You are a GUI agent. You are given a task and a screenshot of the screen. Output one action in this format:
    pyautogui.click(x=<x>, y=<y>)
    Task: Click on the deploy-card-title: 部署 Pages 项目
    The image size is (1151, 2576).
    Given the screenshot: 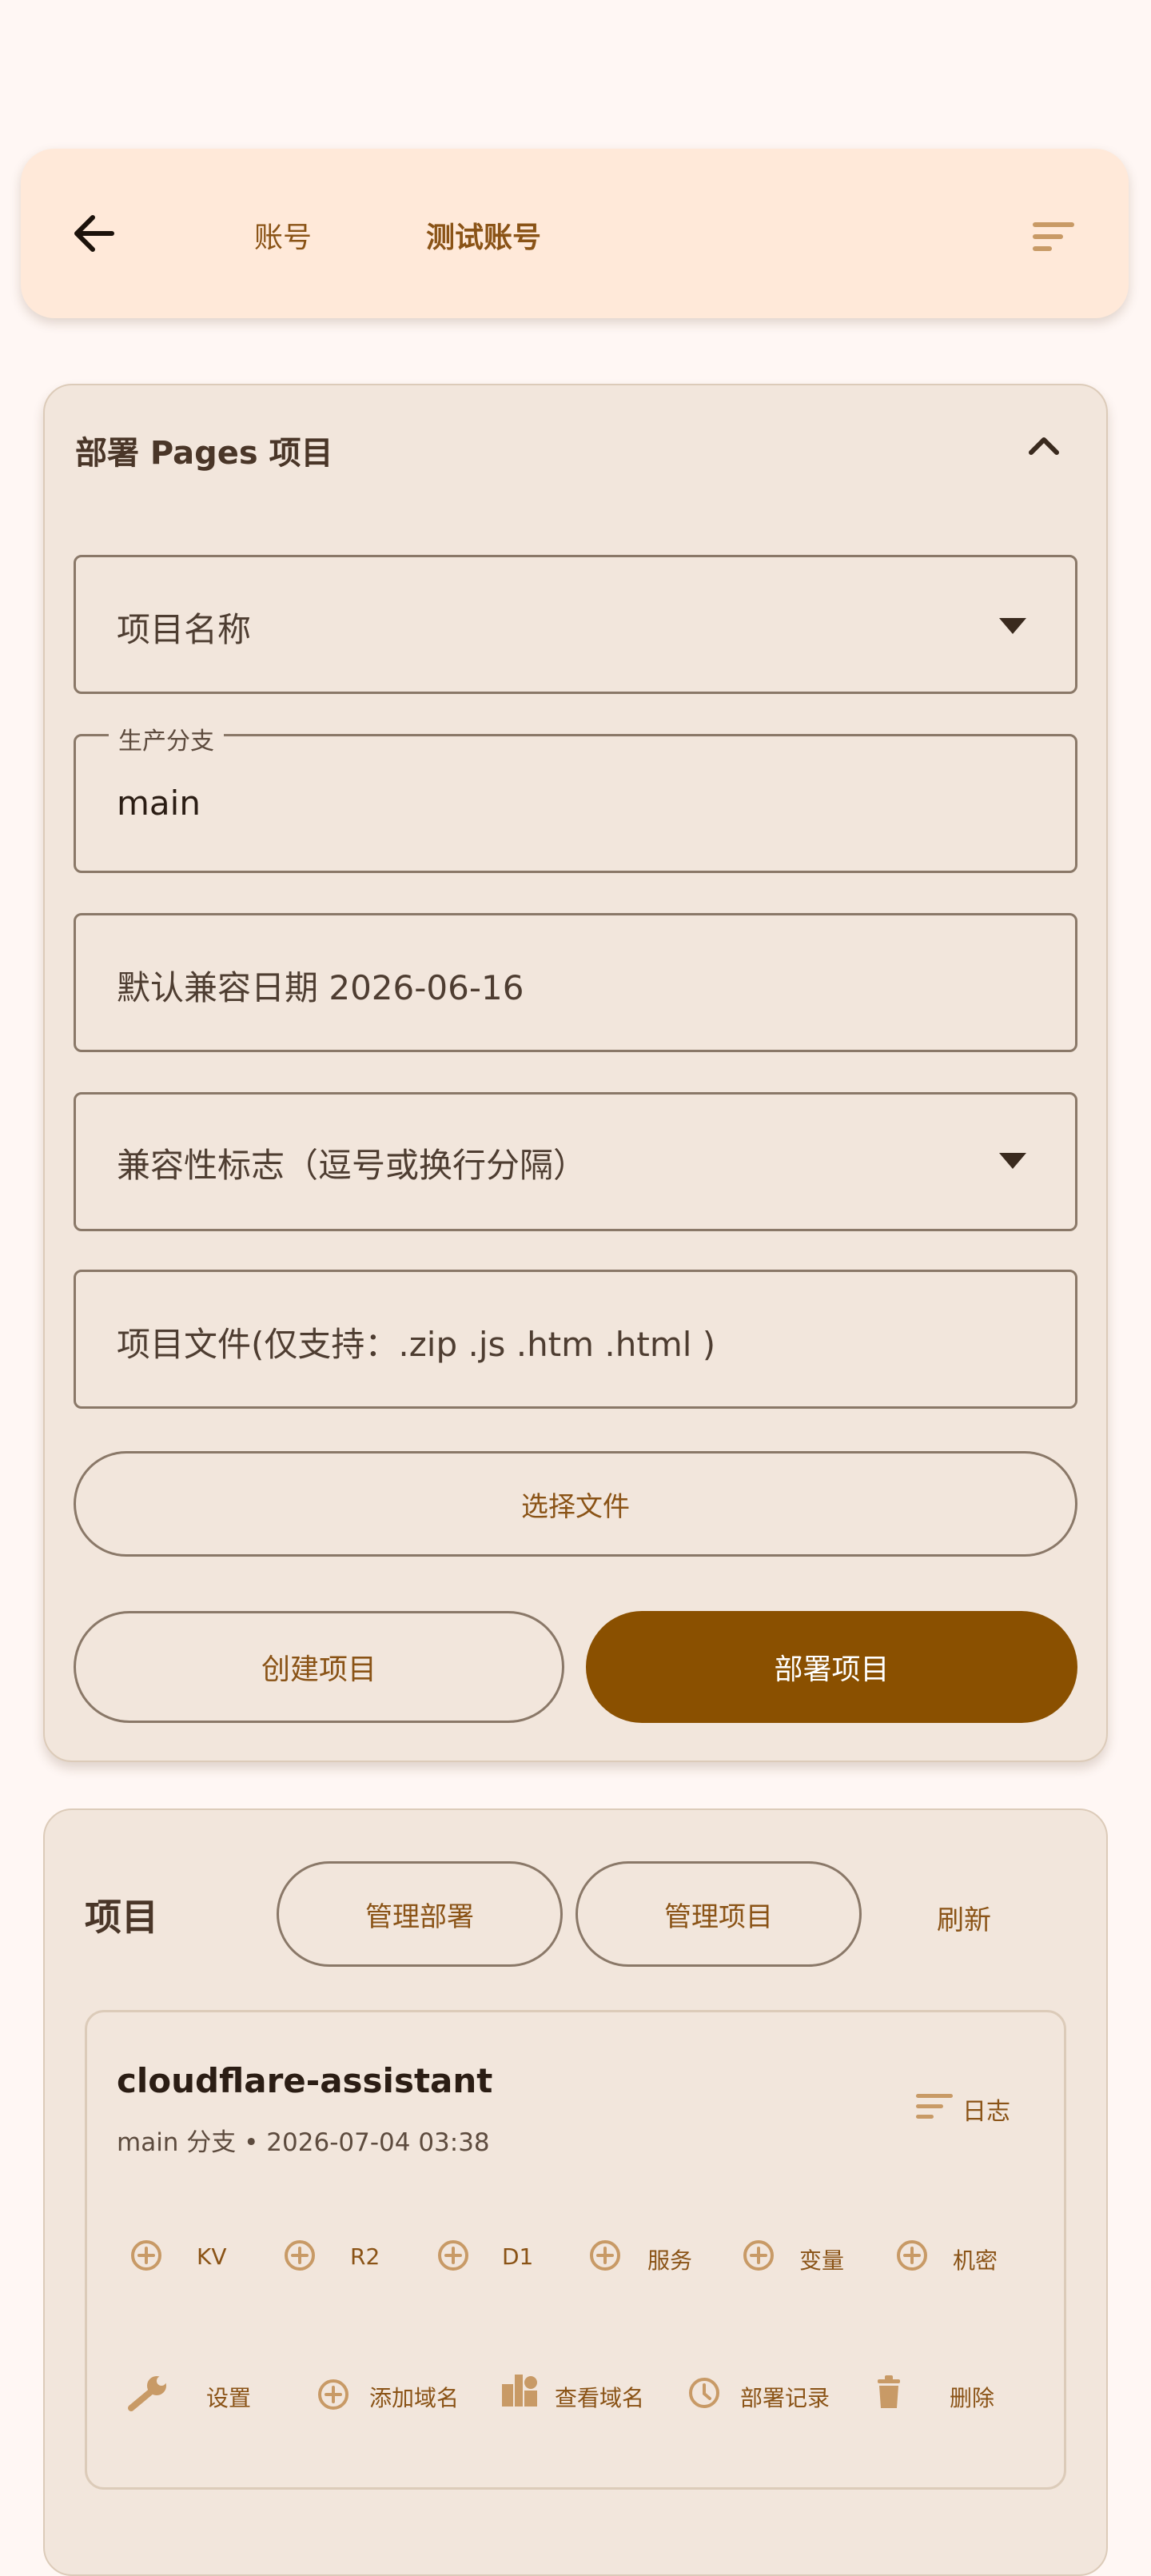 What is the action you would take?
    pyautogui.click(x=204, y=453)
    